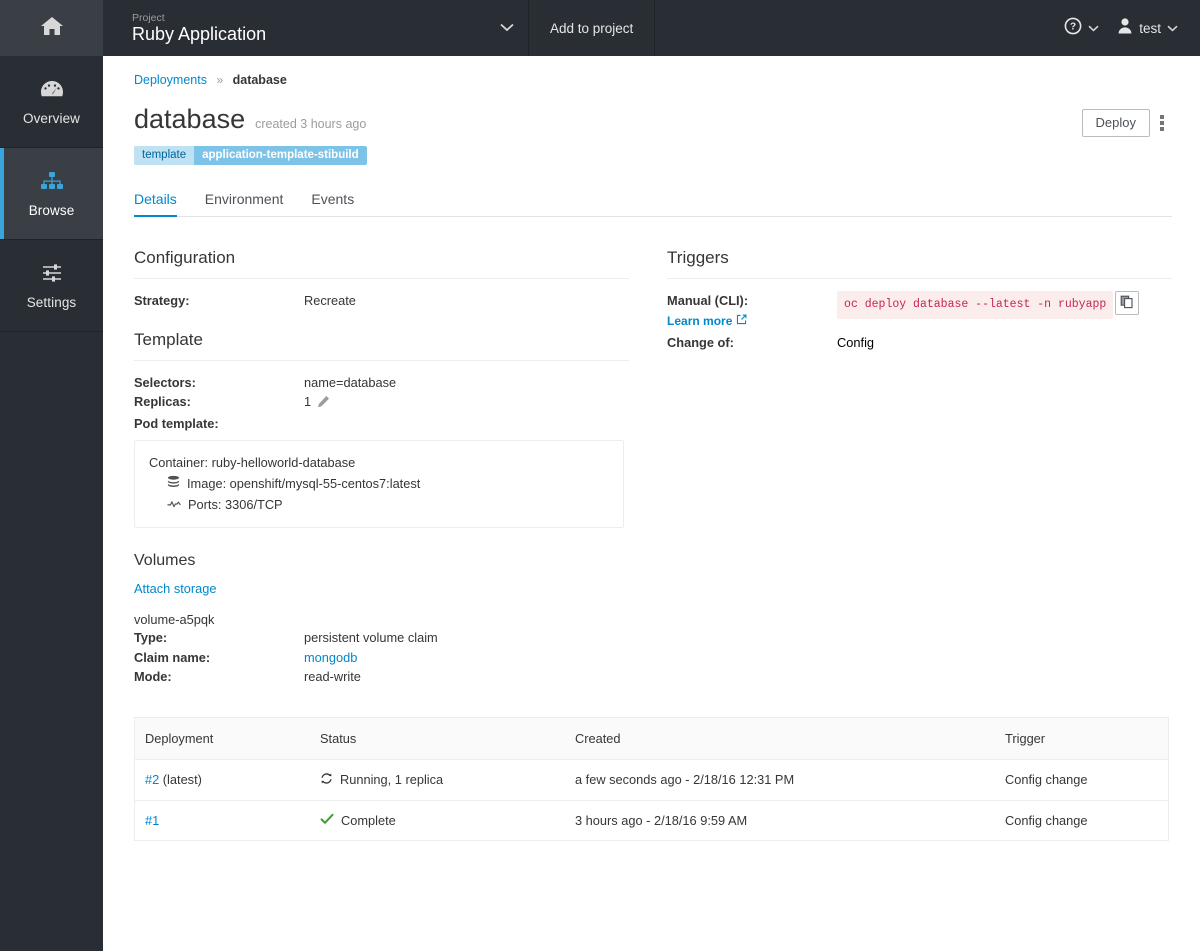 This screenshot has height=951, width=1200. Describe the element at coordinates (381, 402) in the screenshot. I see `replicas-row: Replicas: 1` at that location.